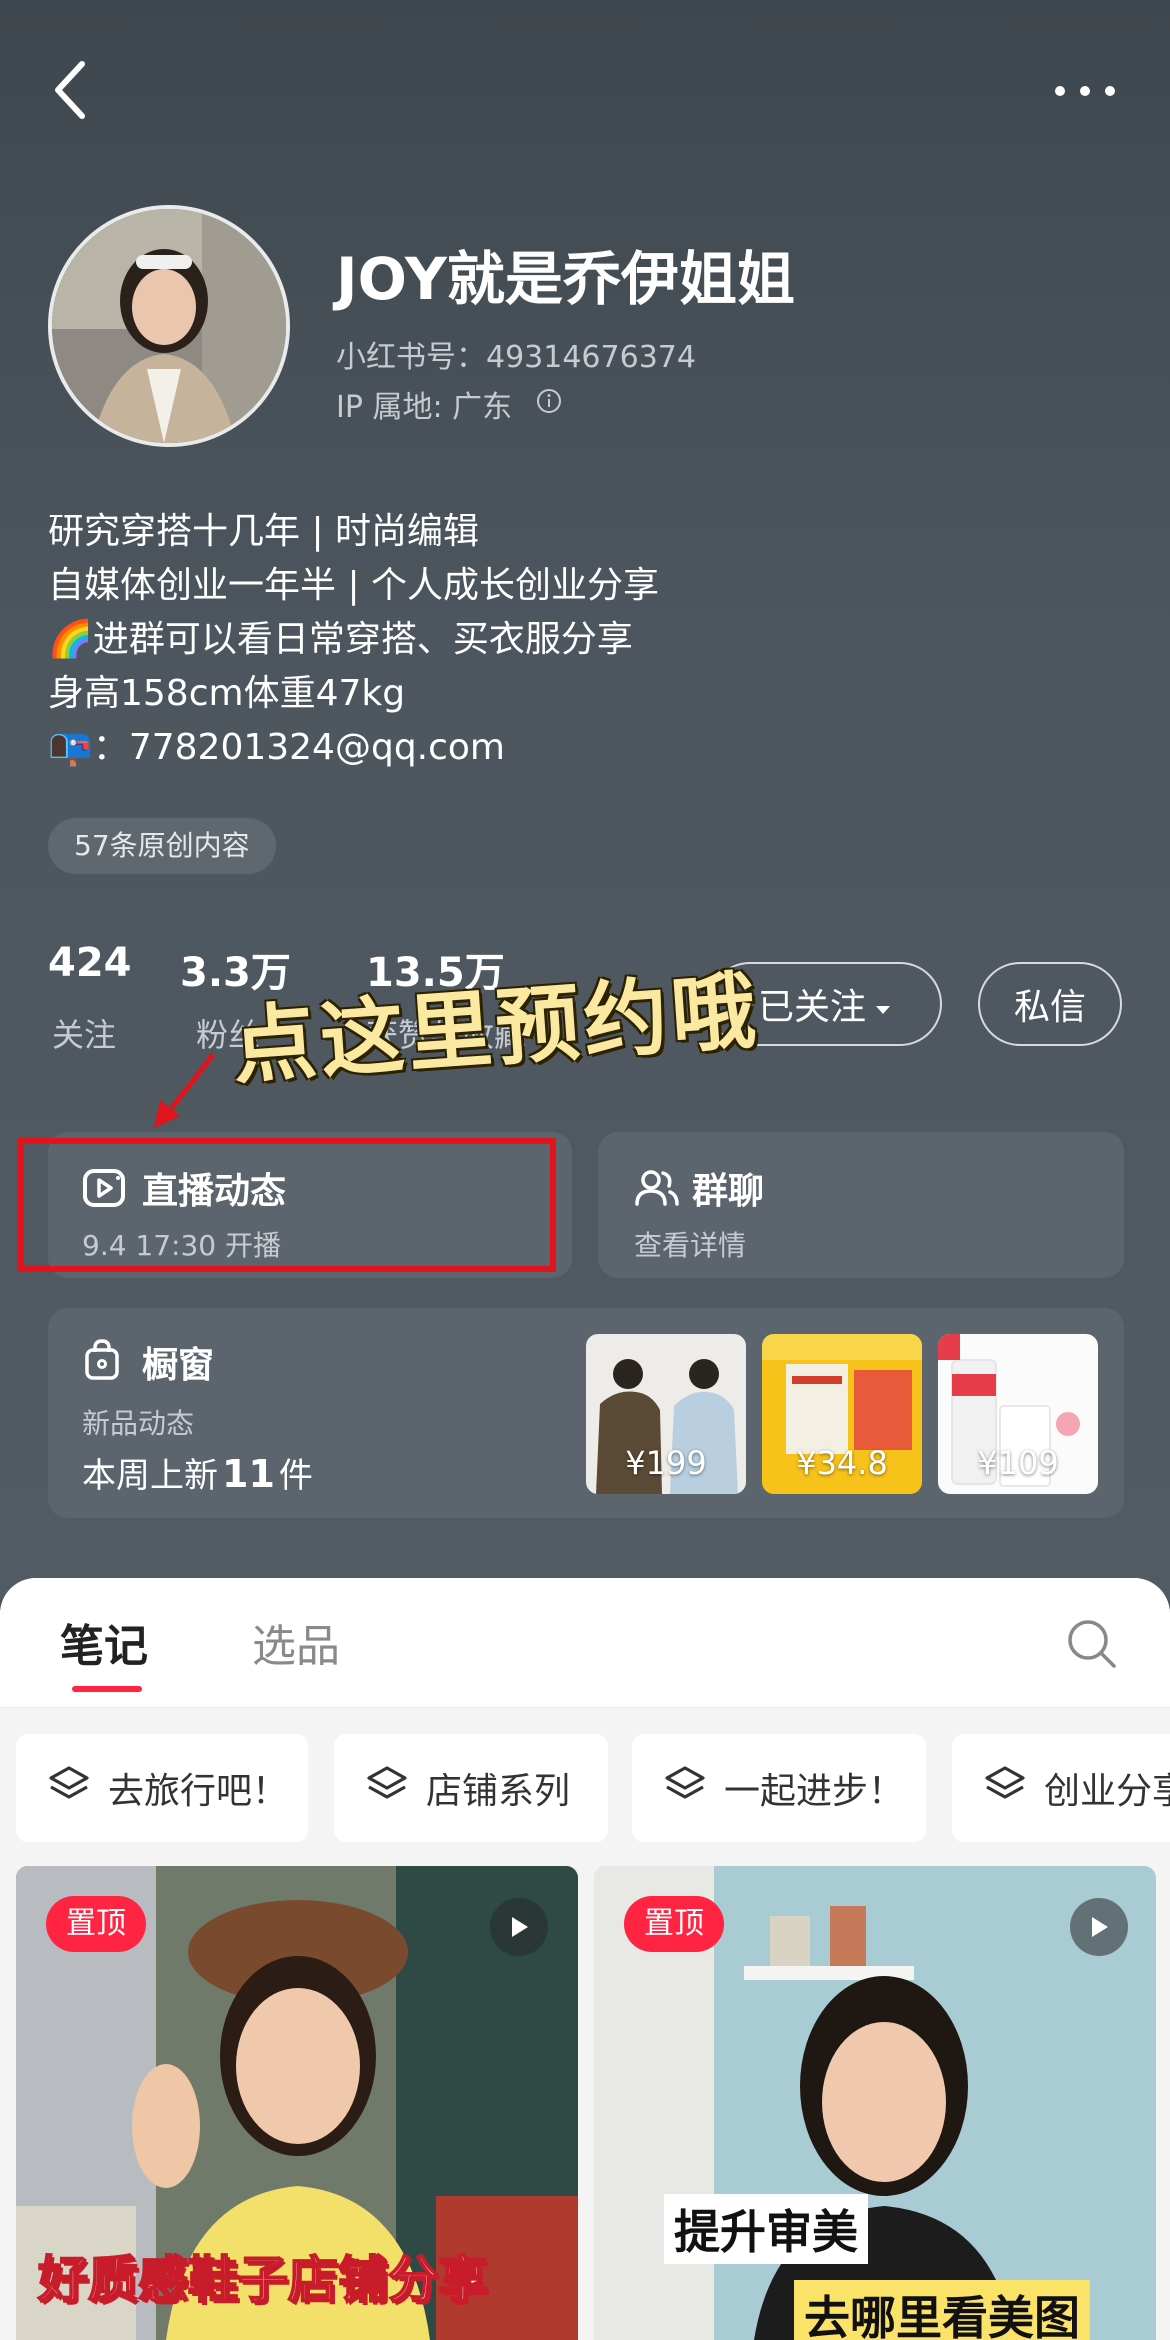 This screenshot has height=2340, width=1170. What do you see at coordinates (565, 279) in the screenshot?
I see `profile-nickname: JOY就是乔伊姐姐` at bounding box center [565, 279].